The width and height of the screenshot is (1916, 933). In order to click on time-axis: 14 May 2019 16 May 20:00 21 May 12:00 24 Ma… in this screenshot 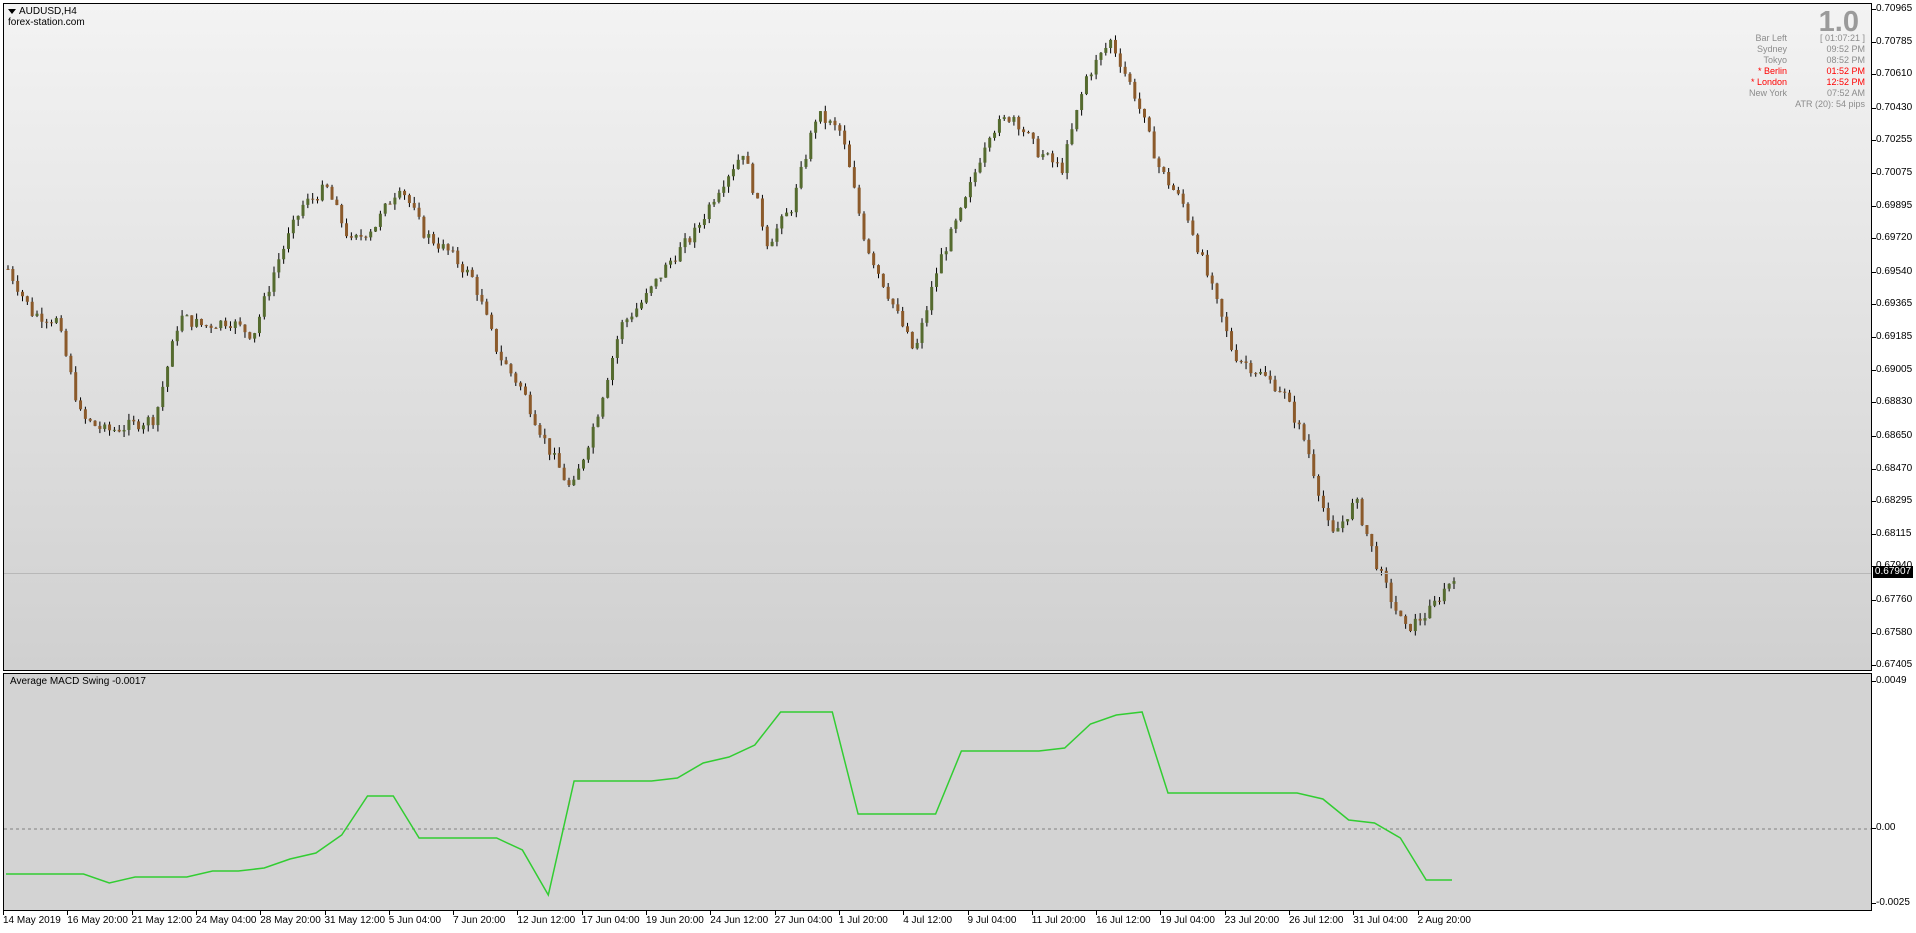, I will do `click(936, 922)`.